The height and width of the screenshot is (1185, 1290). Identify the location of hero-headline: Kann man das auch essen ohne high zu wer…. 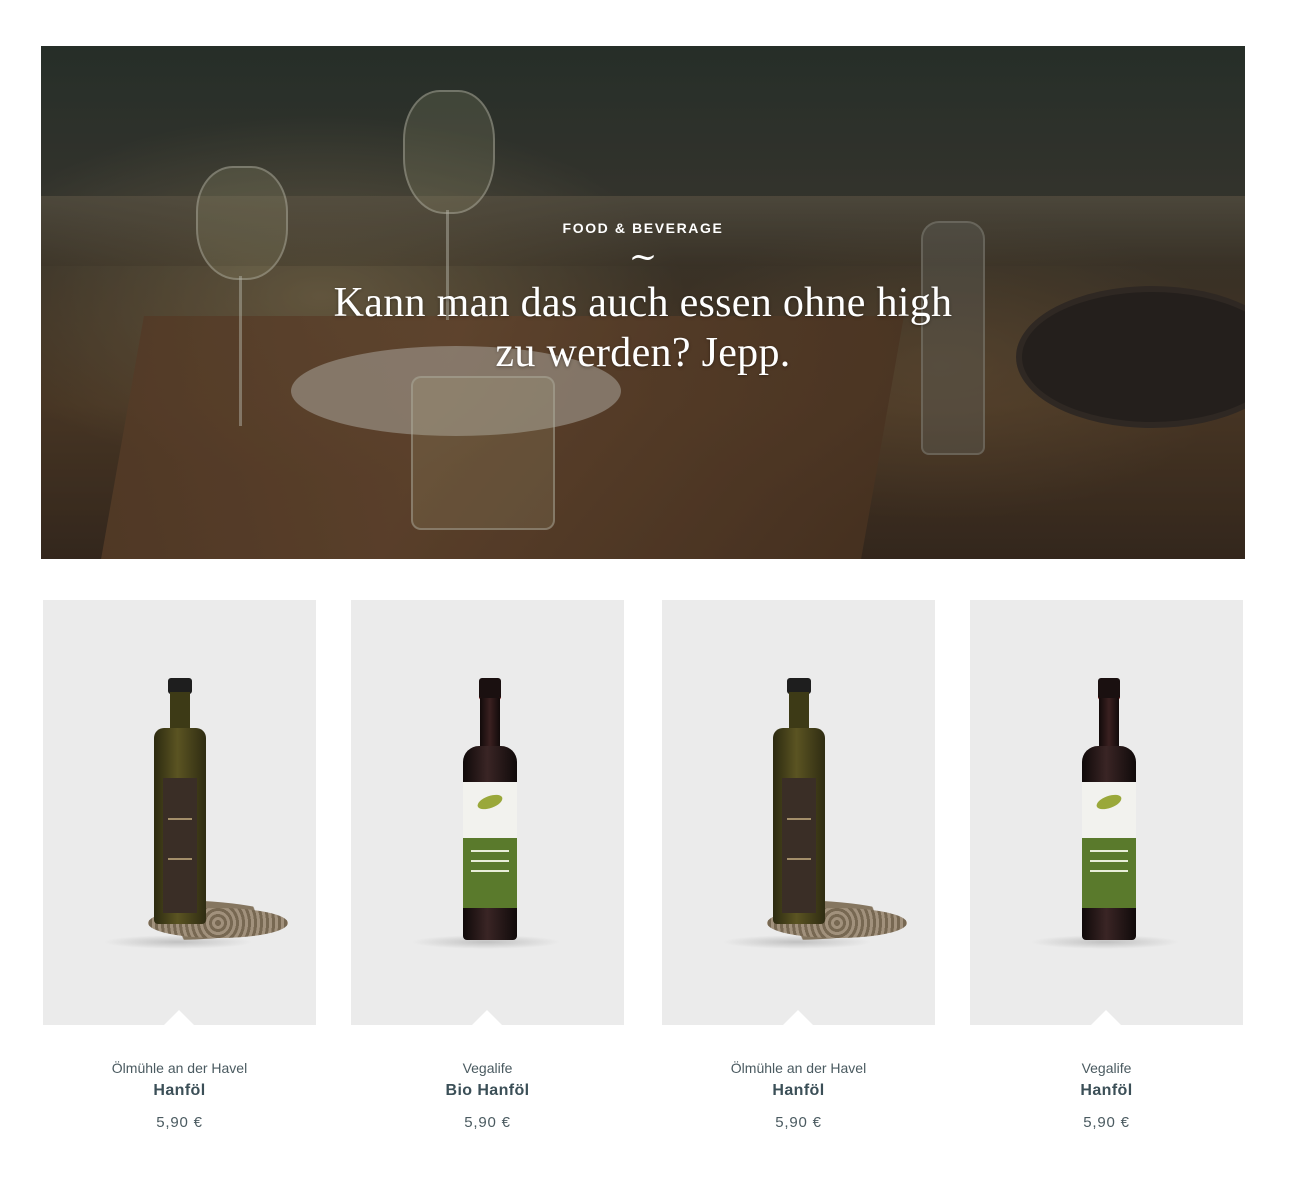
(643, 328).